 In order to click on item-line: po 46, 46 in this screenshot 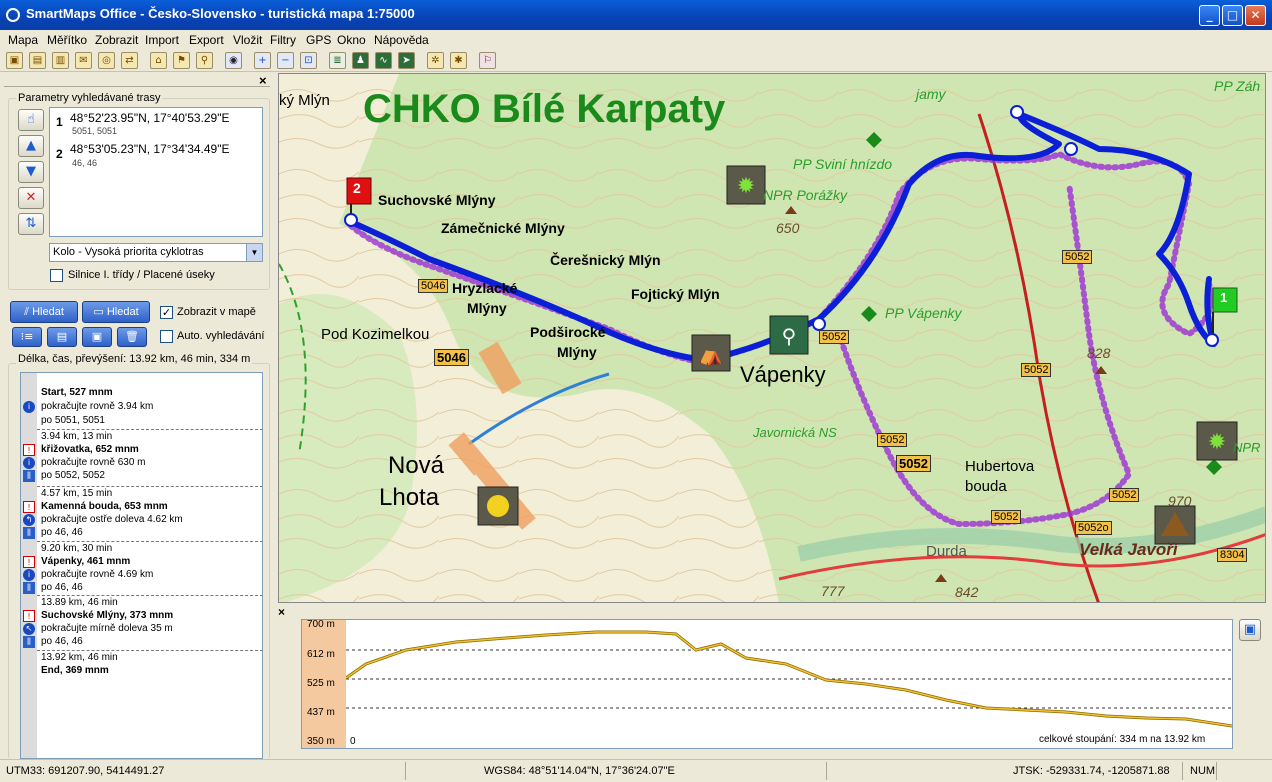, I will do `click(62, 587)`.